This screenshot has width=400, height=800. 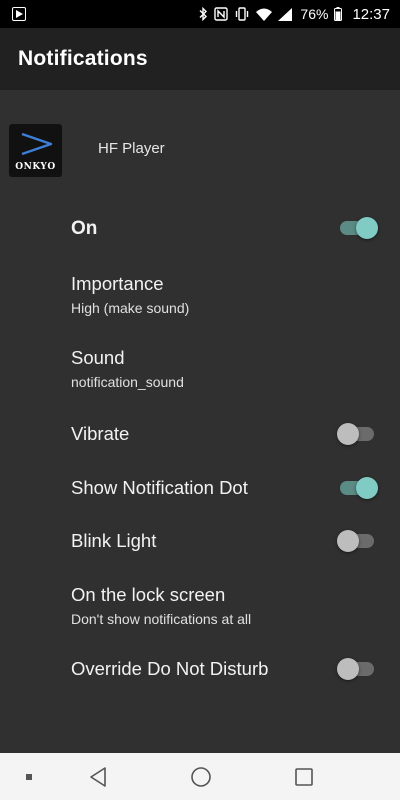 What do you see at coordinates (159, 487) in the screenshot?
I see `setting-notification-dot-title: Show Notification Dot` at bounding box center [159, 487].